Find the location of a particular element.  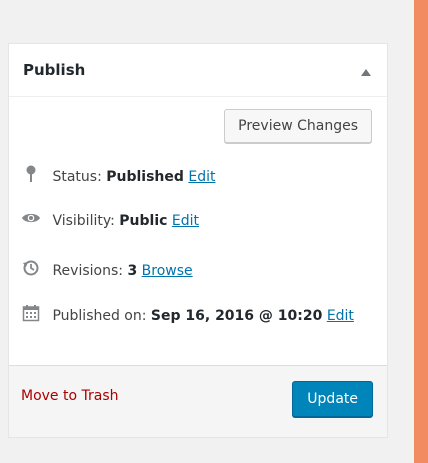

eye-icon is located at coordinates (31, 221).